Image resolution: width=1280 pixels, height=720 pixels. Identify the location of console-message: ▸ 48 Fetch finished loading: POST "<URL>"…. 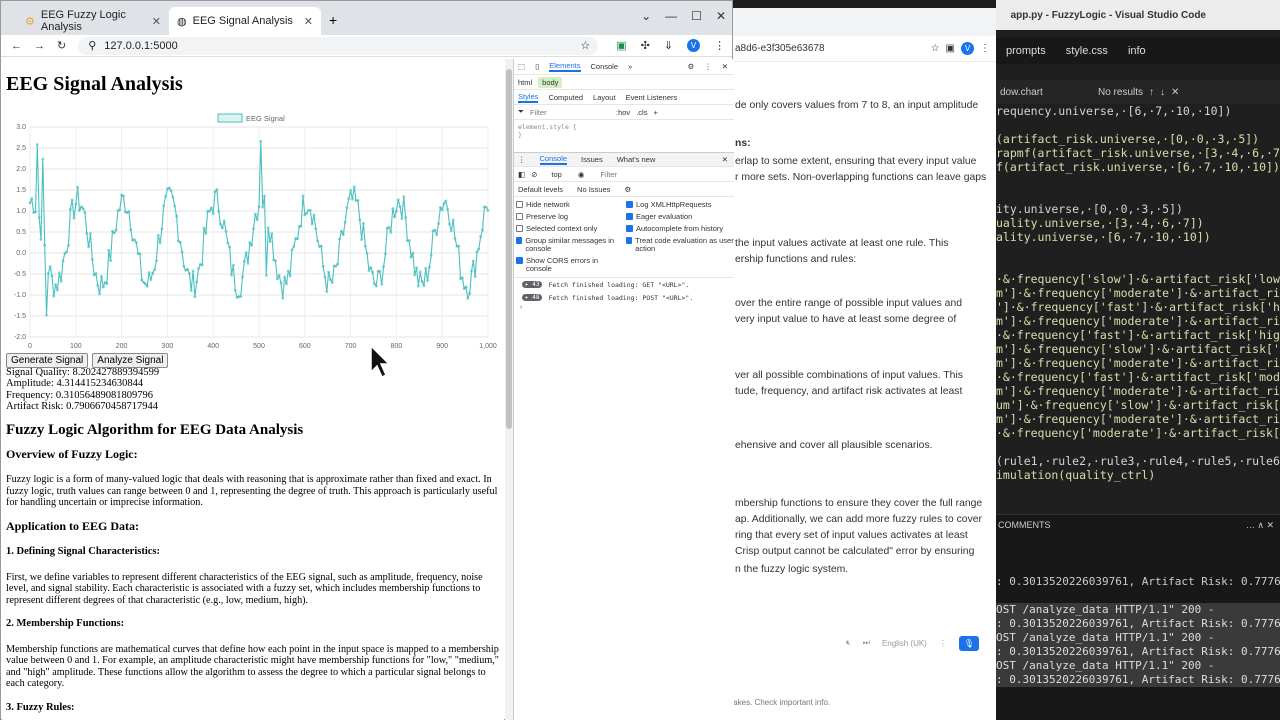
(624, 297).